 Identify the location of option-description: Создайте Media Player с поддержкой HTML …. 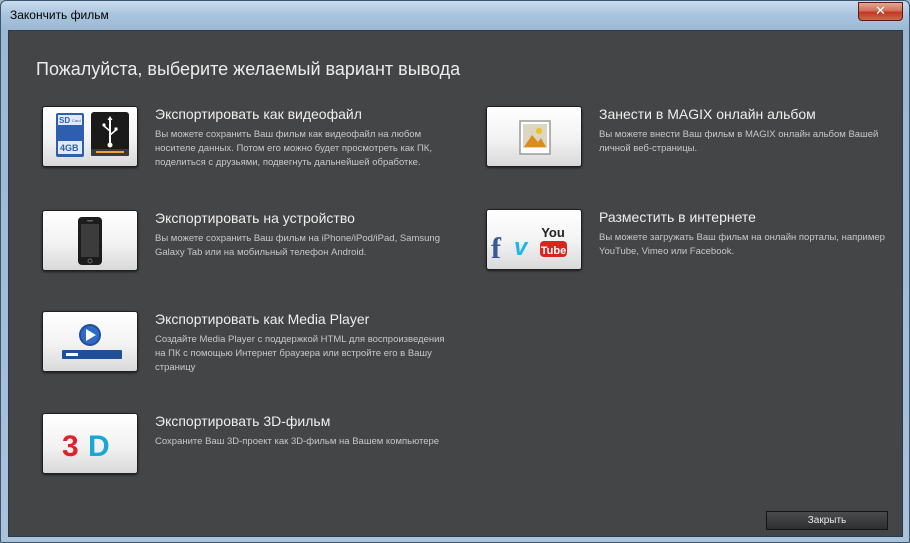
(300, 353).